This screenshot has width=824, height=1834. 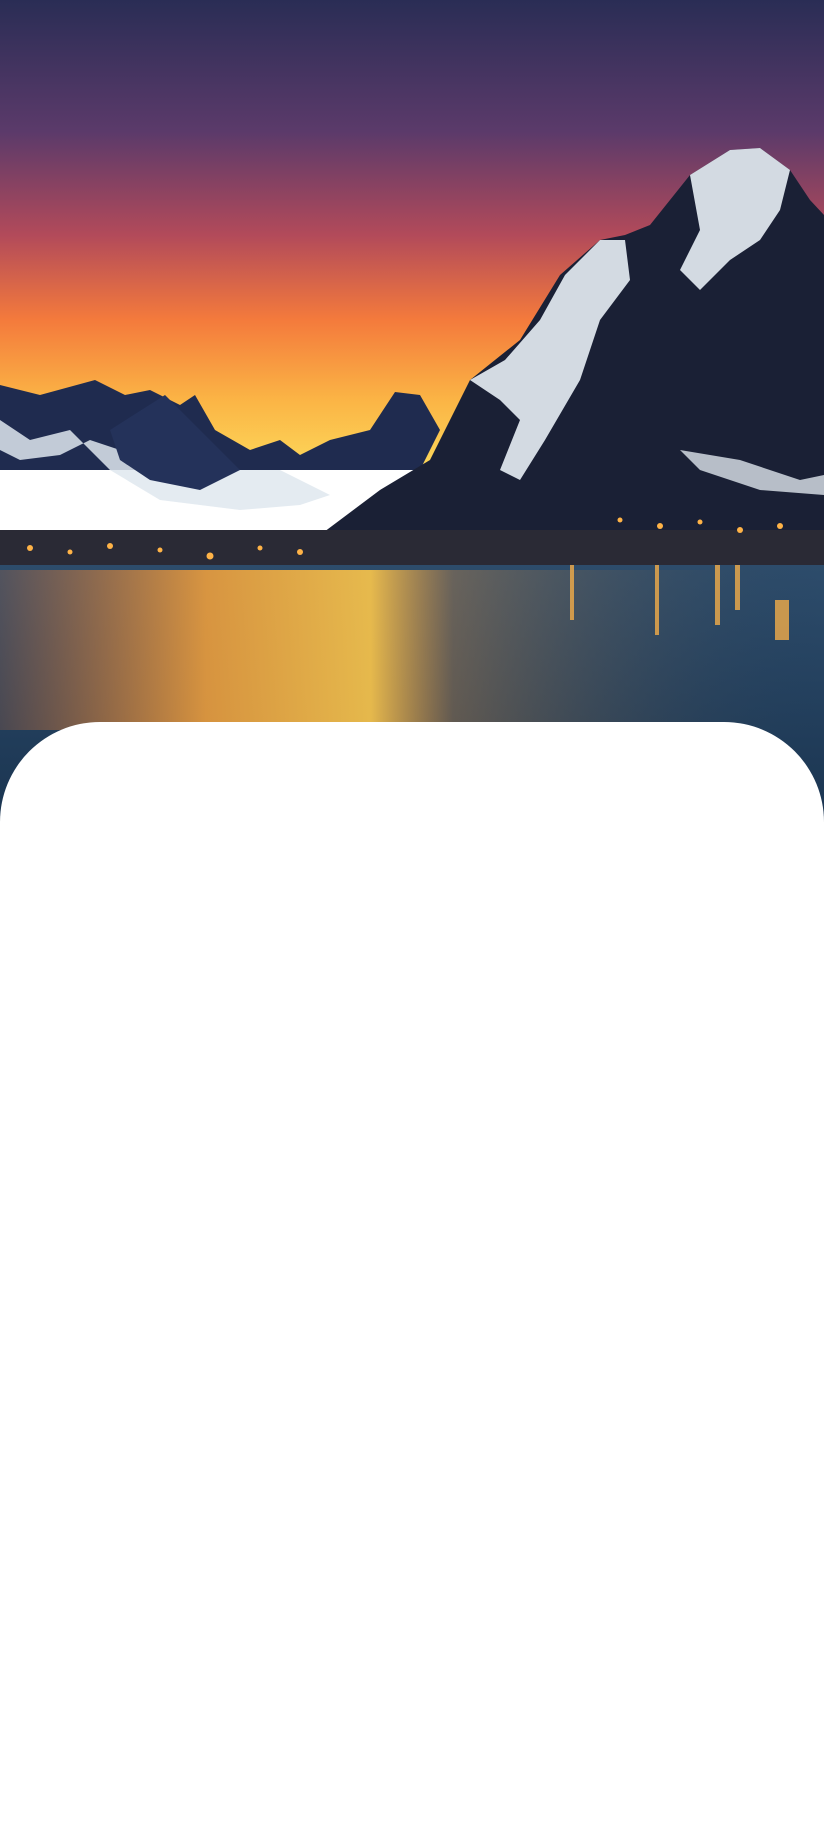 What do you see at coordinates (412, 550) in the screenshot?
I see `shoreline` at bounding box center [412, 550].